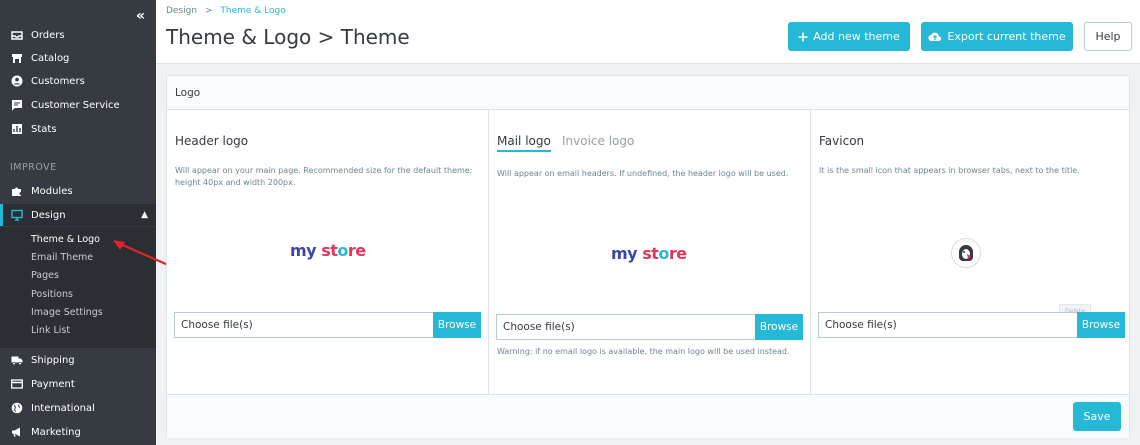  Describe the element at coordinates (288, 37) in the screenshot. I see `page-title: Theme & Logo > Theme` at that location.